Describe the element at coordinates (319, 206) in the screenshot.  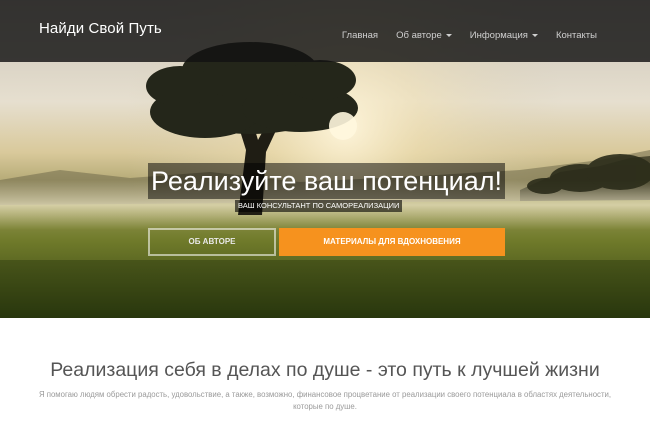
I see `hero-subtitle: ВАШ КОНСУЛЬТАНТ ПО САМОРЕАЛИЗАЦИИ` at that location.